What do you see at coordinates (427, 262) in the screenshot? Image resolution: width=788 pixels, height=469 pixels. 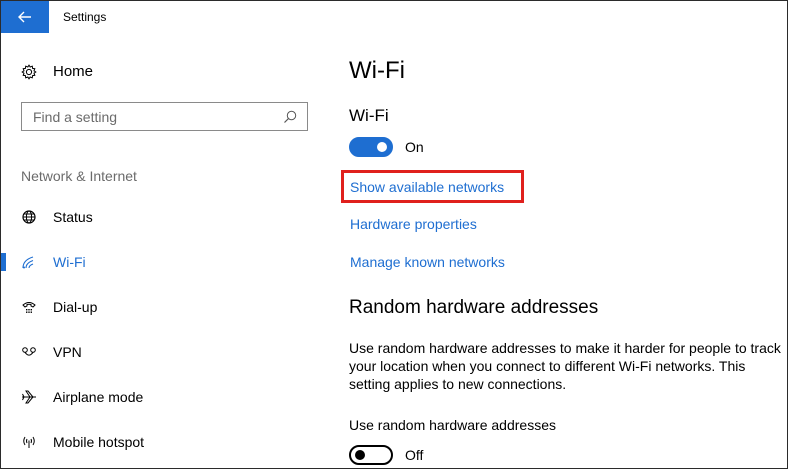 I see `manage-known-networks-link: Manage known networks` at bounding box center [427, 262].